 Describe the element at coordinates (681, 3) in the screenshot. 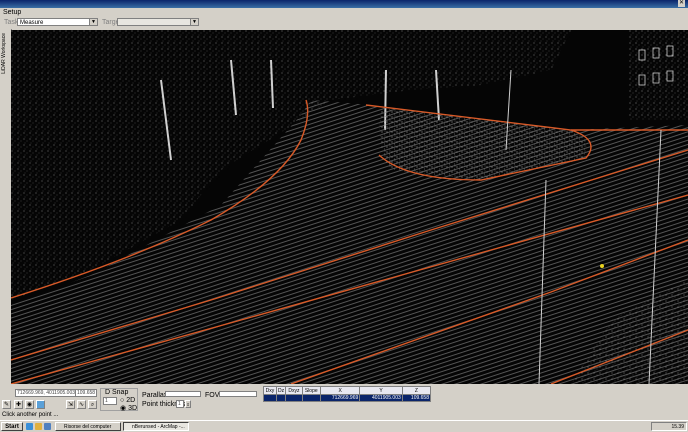

I see `close-icon: ✕` at that location.